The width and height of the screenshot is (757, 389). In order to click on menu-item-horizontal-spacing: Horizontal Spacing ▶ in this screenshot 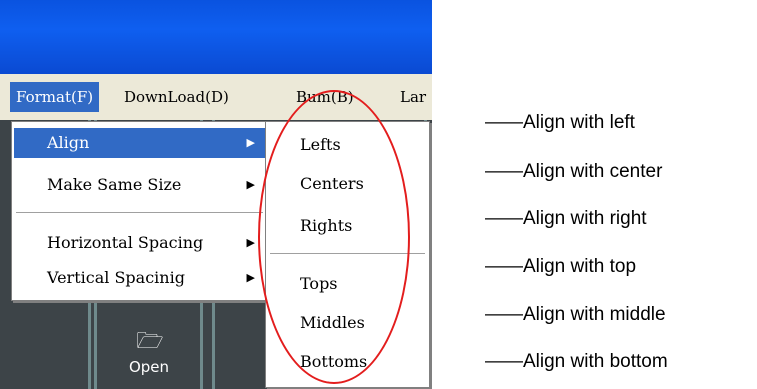, I will do `click(139, 243)`.